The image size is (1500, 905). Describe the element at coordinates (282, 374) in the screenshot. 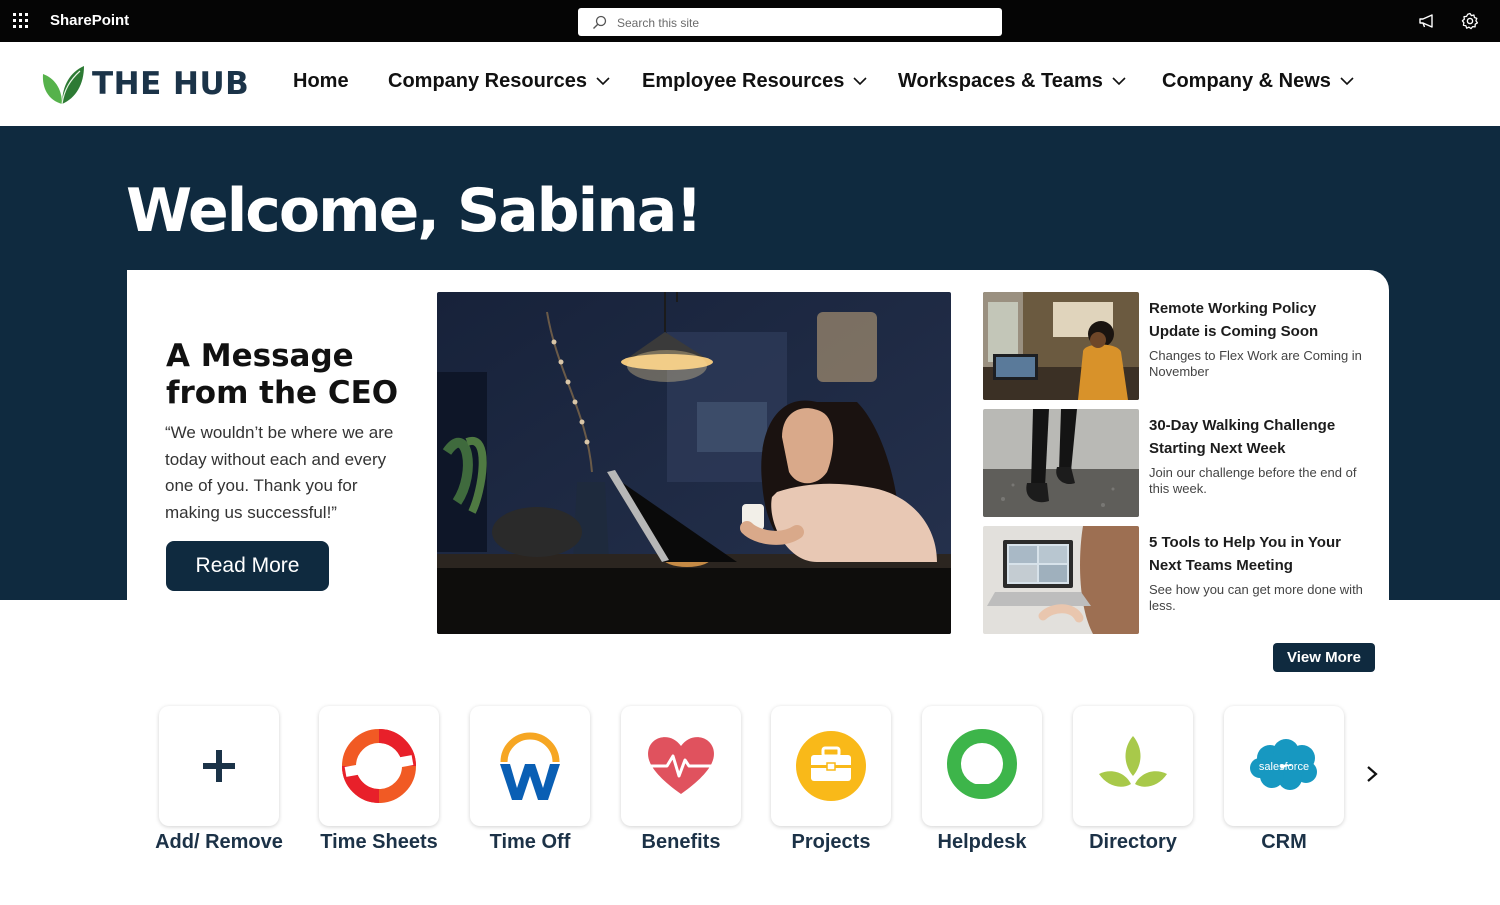

I see `ceo-message-title: A Message from the CEO` at that location.